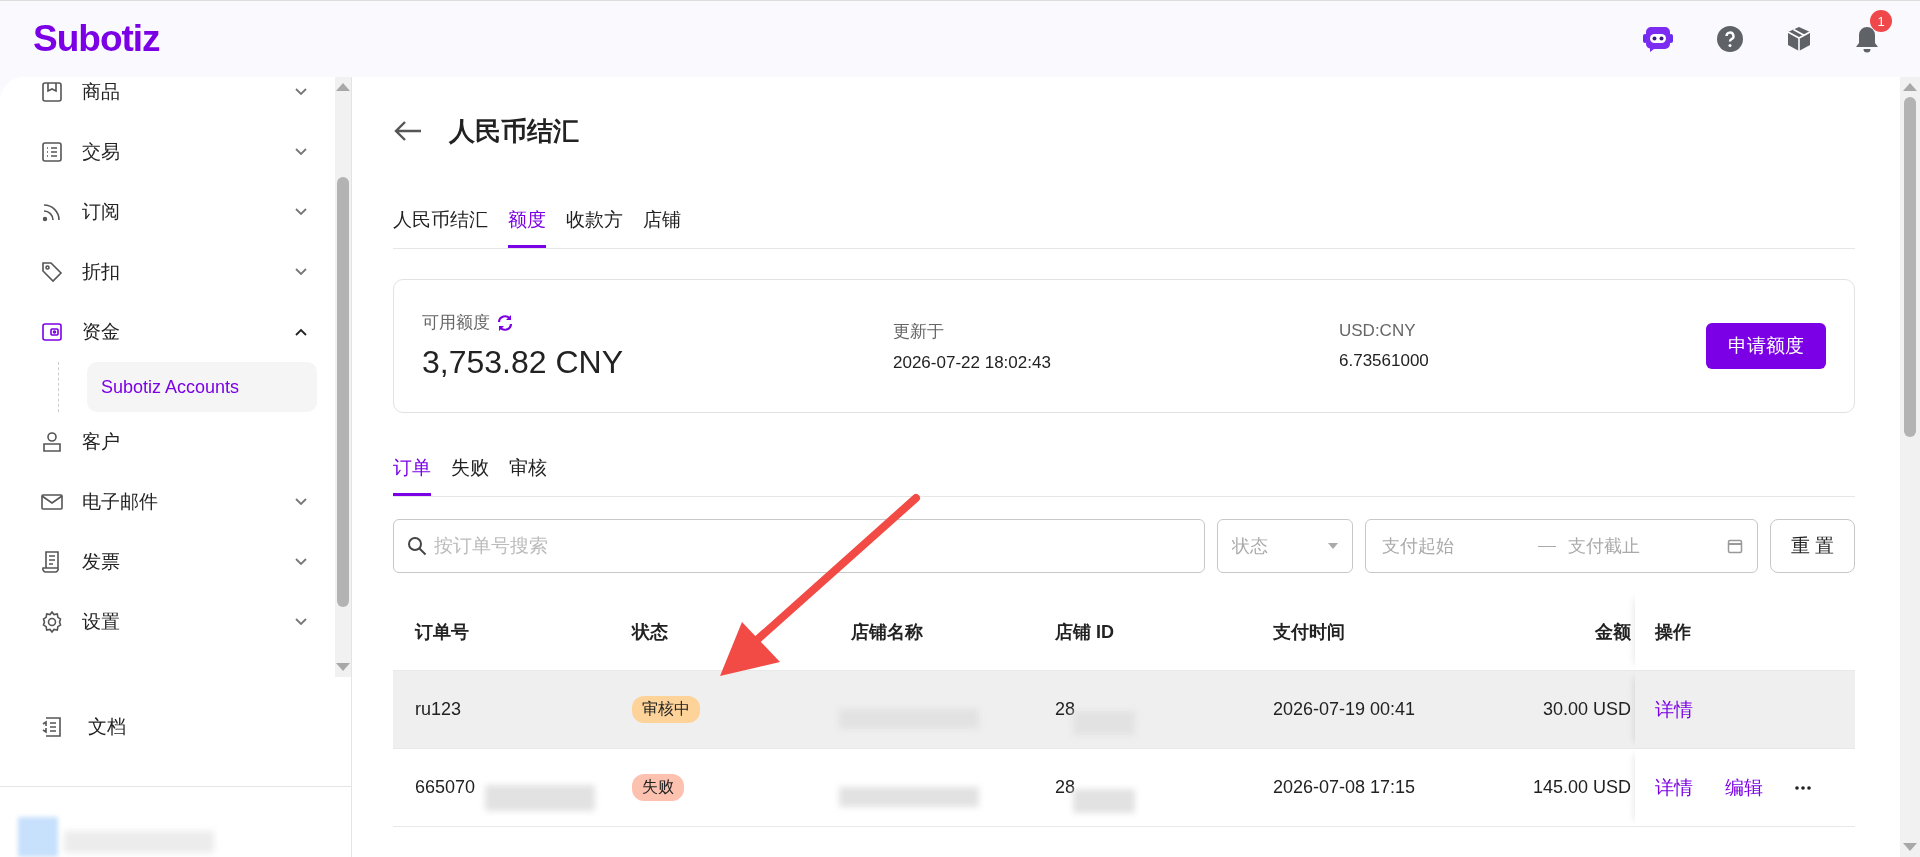 The height and width of the screenshot is (857, 1920). What do you see at coordinates (1881, 21) in the screenshot?
I see `notification-badge: 1` at bounding box center [1881, 21].